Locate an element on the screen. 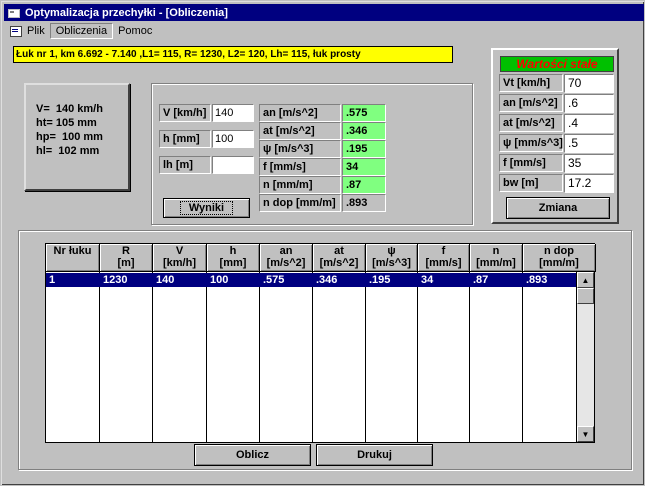 The height and width of the screenshot is (488, 647). table-cell-ndop: .893 is located at coordinates (535, 280).